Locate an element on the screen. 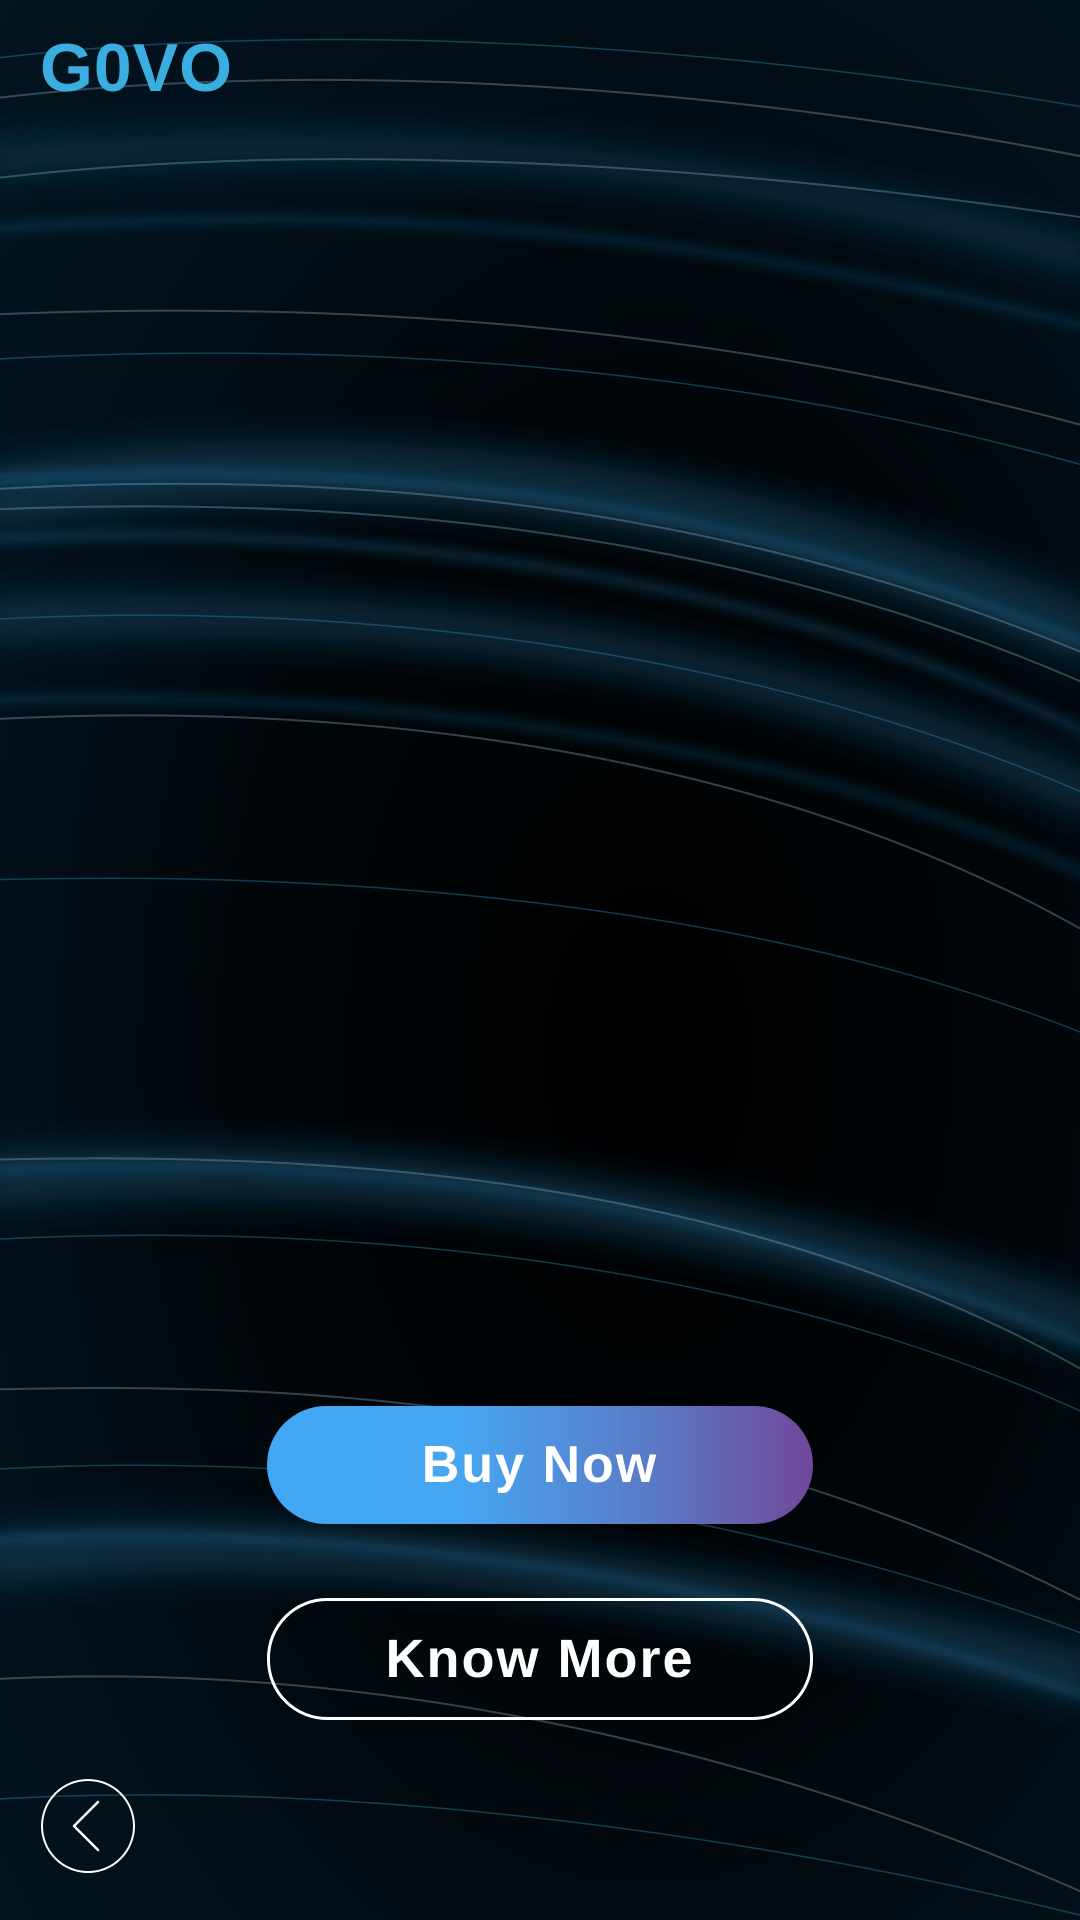  know-more-button: Know More is located at coordinates (540, 1659).